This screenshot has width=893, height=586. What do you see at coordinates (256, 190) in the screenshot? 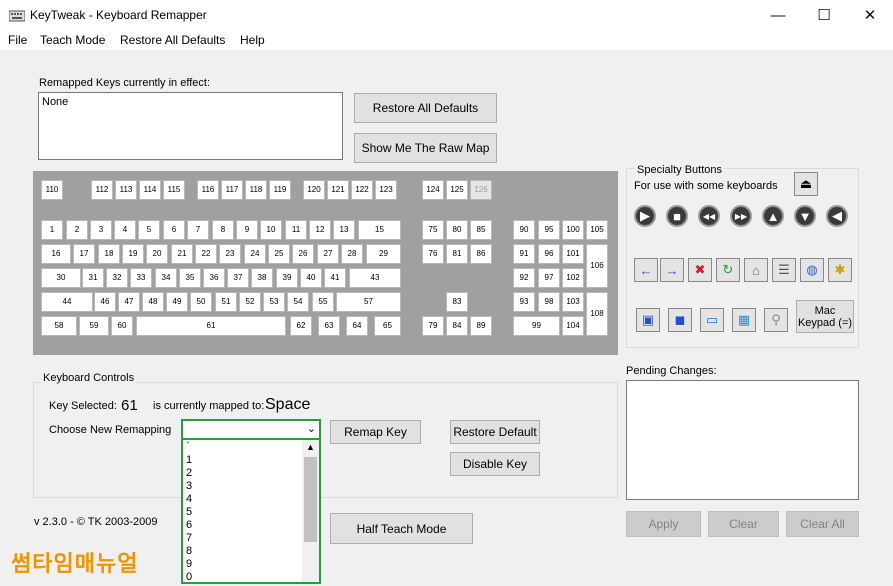
I see `key-118: 118` at bounding box center [256, 190].